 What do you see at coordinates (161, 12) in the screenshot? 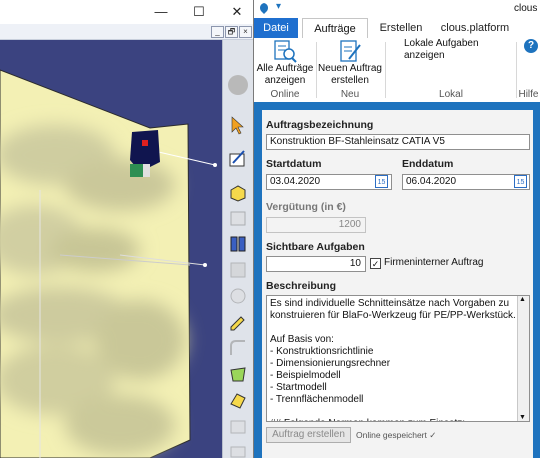
I see `minimize-button: —` at bounding box center [161, 12].